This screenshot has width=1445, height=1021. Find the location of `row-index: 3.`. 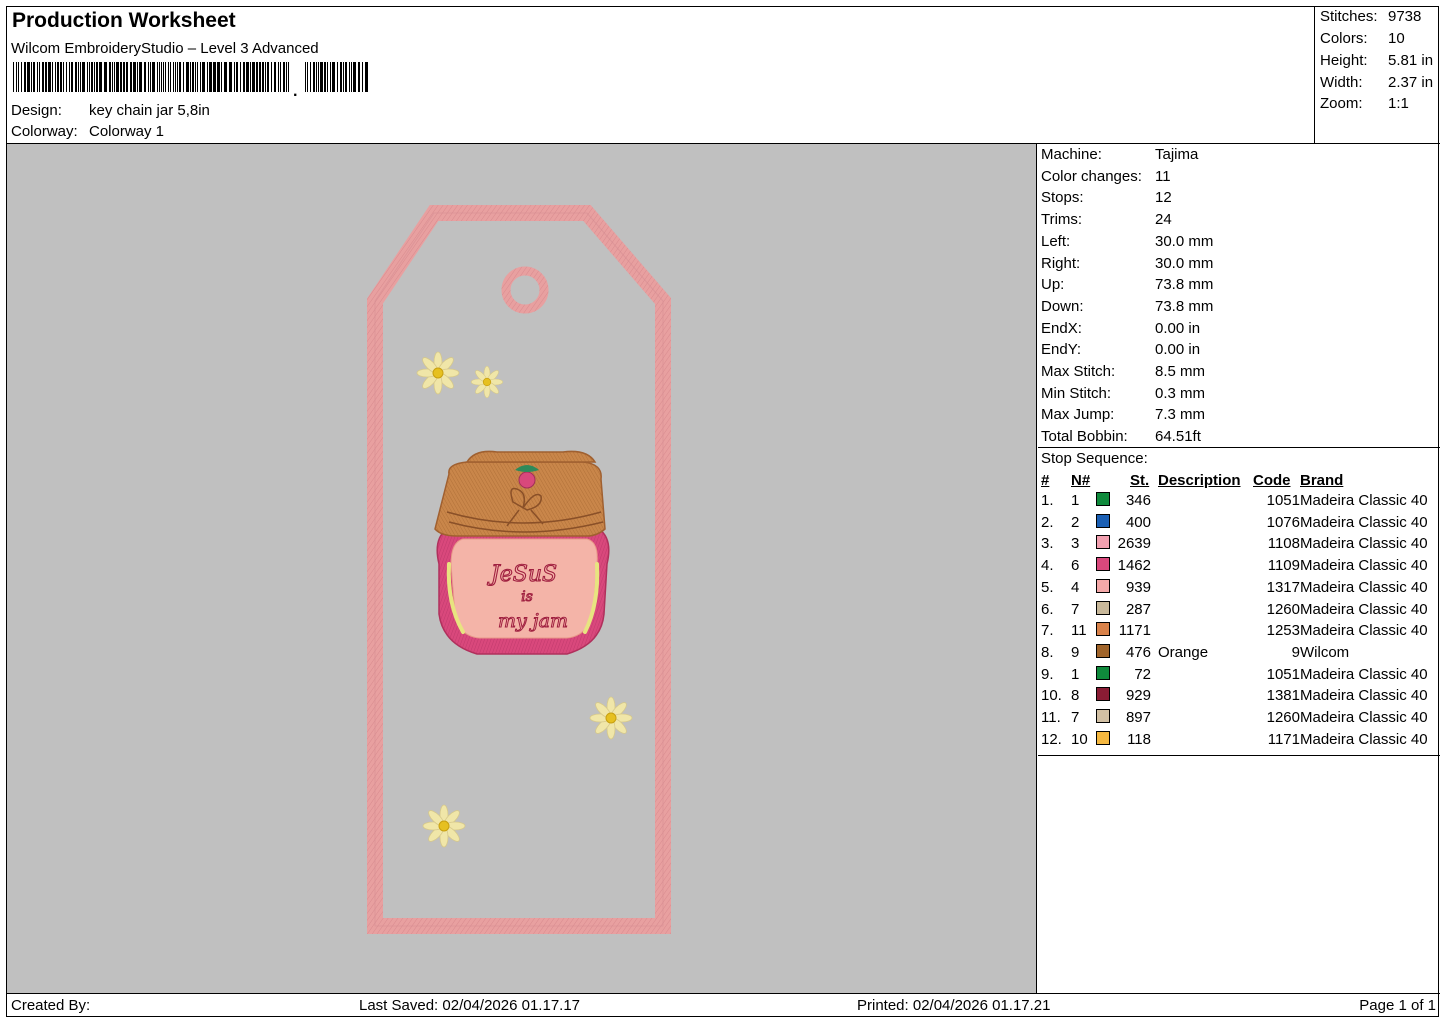

row-index: 3. is located at coordinates (1047, 544).